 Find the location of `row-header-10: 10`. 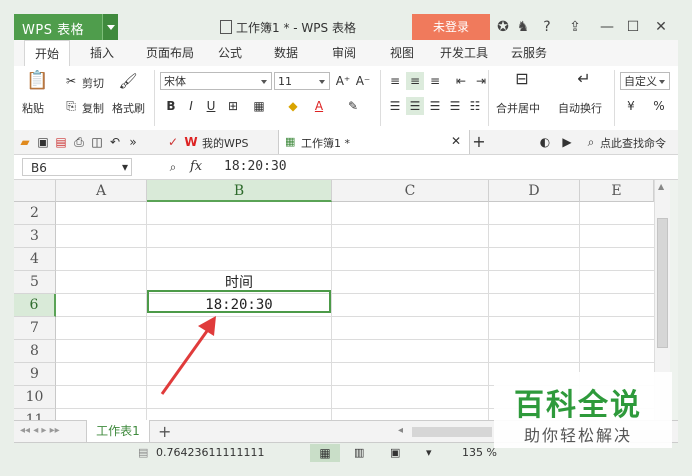

row-header-10: 10 is located at coordinates (35, 397).